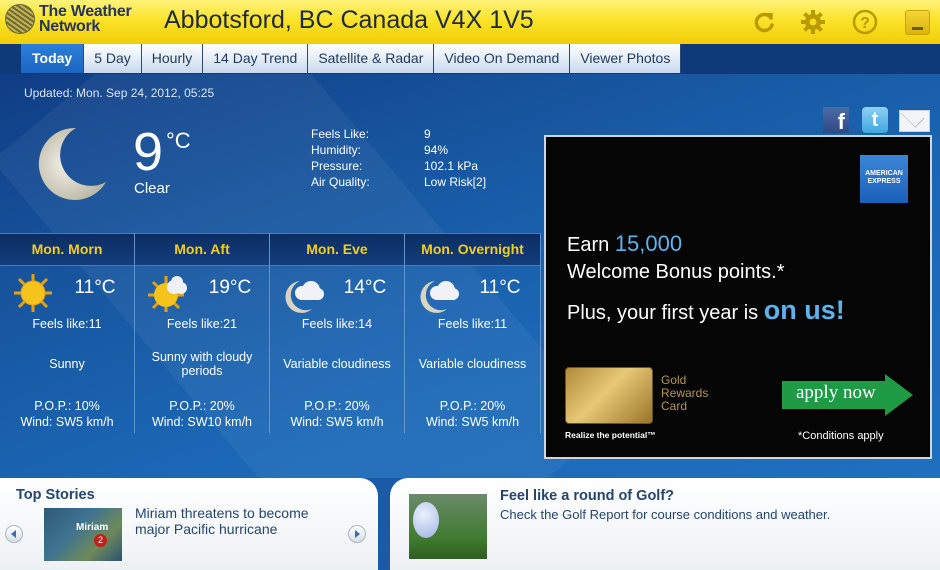 The width and height of the screenshot is (940, 570). What do you see at coordinates (610, 435) in the screenshot?
I see `ad-tagline: Realize the potential™` at bounding box center [610, 435].